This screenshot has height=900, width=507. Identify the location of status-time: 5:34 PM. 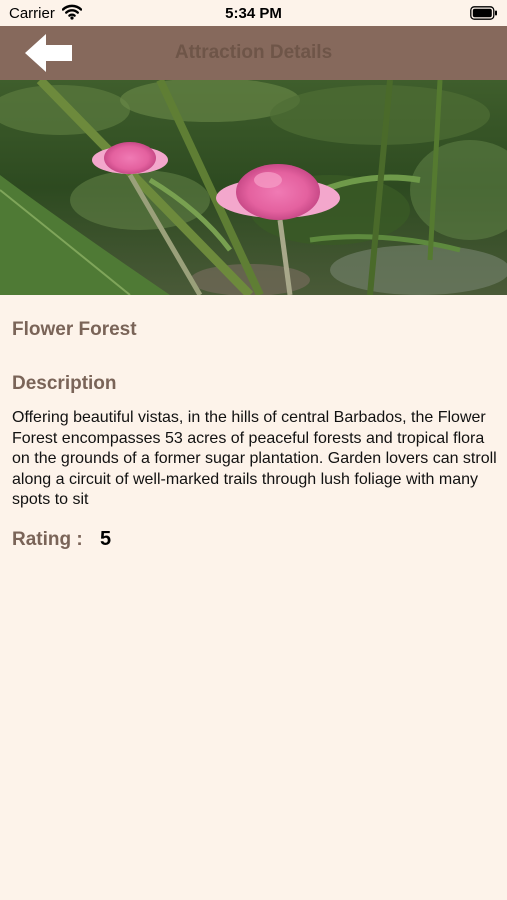
(253, 13).